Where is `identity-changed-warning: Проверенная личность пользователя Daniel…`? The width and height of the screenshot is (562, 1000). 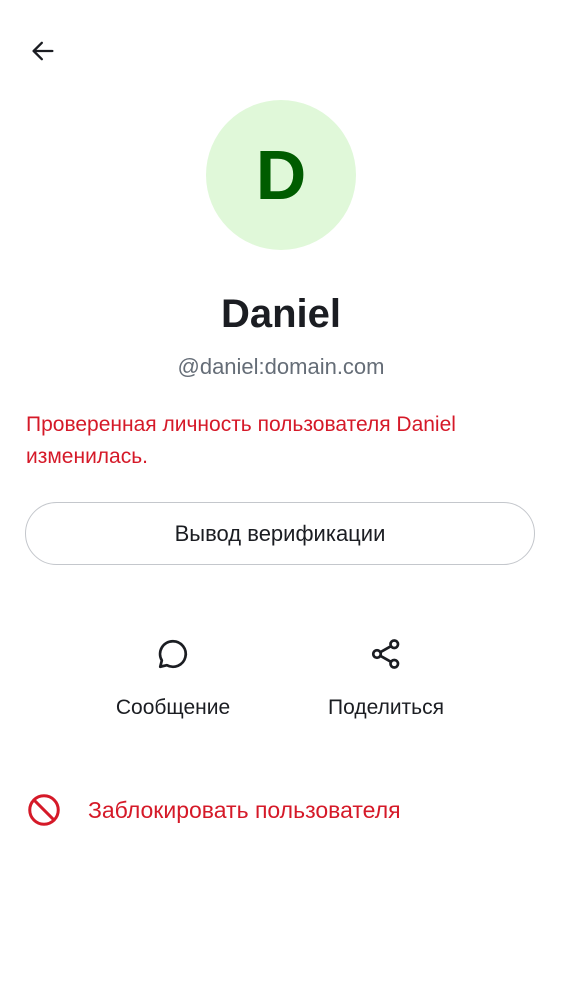
identity-changed-warning: Проверенная личность пользователя Daniel… is located at coordinates (241, 440).